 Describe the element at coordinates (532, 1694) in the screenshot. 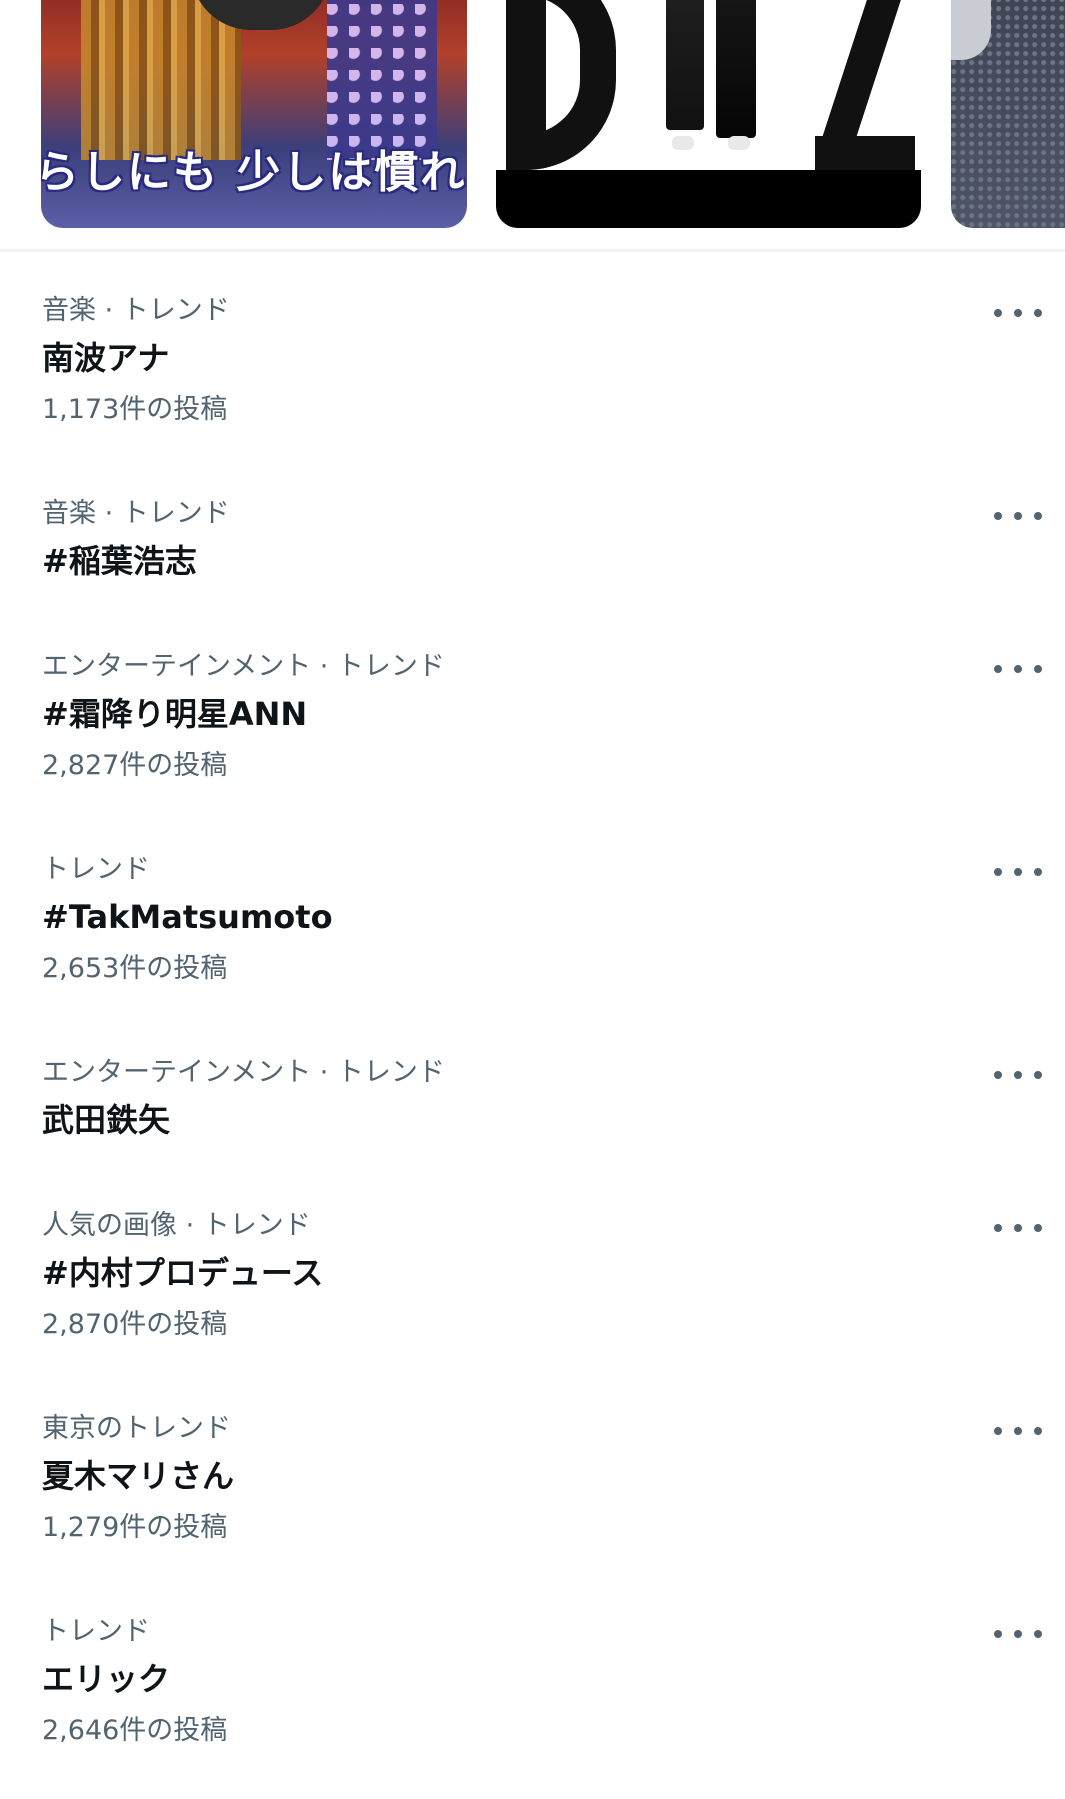

I see `trend-item: トレンド エリック 2,646件の投稿` at that location.